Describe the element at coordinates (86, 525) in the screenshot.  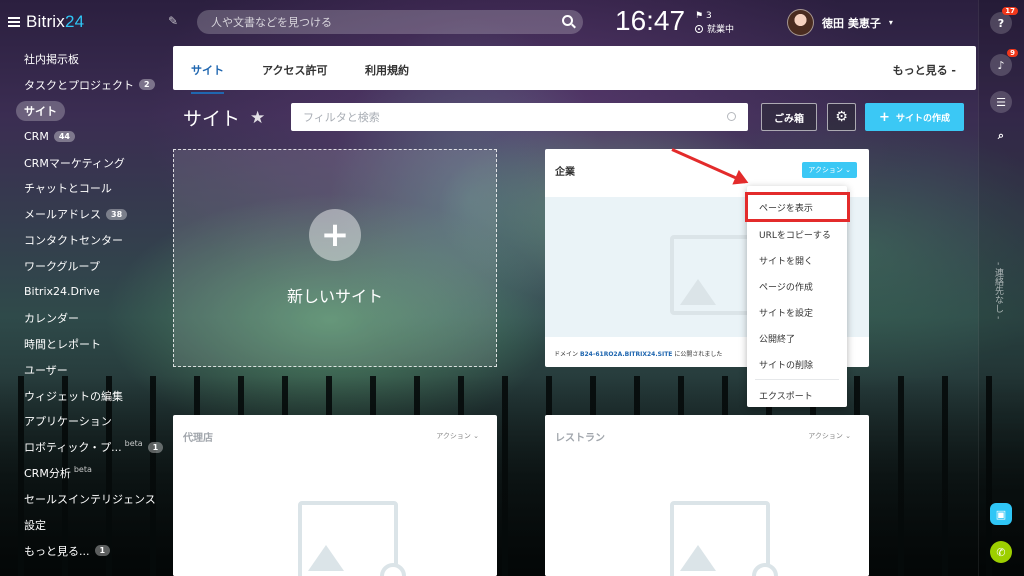
I see `sidebar-item: 設定` at that location.